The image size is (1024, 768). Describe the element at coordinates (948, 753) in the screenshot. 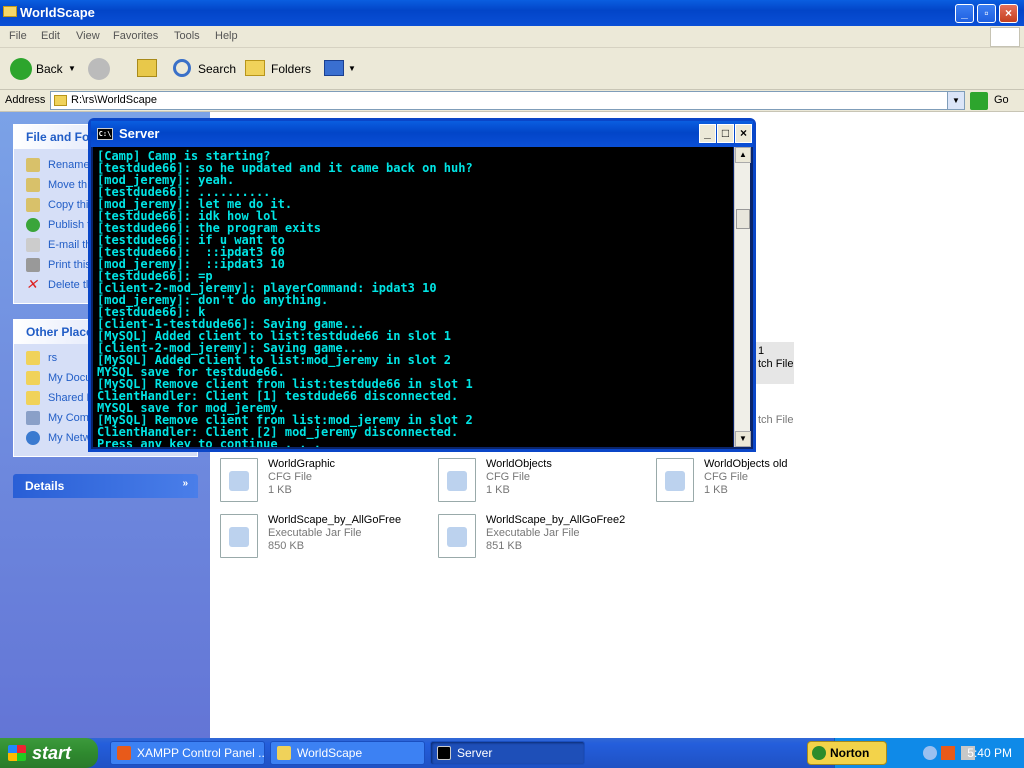

I see `xampp-tray-icon` at that location.